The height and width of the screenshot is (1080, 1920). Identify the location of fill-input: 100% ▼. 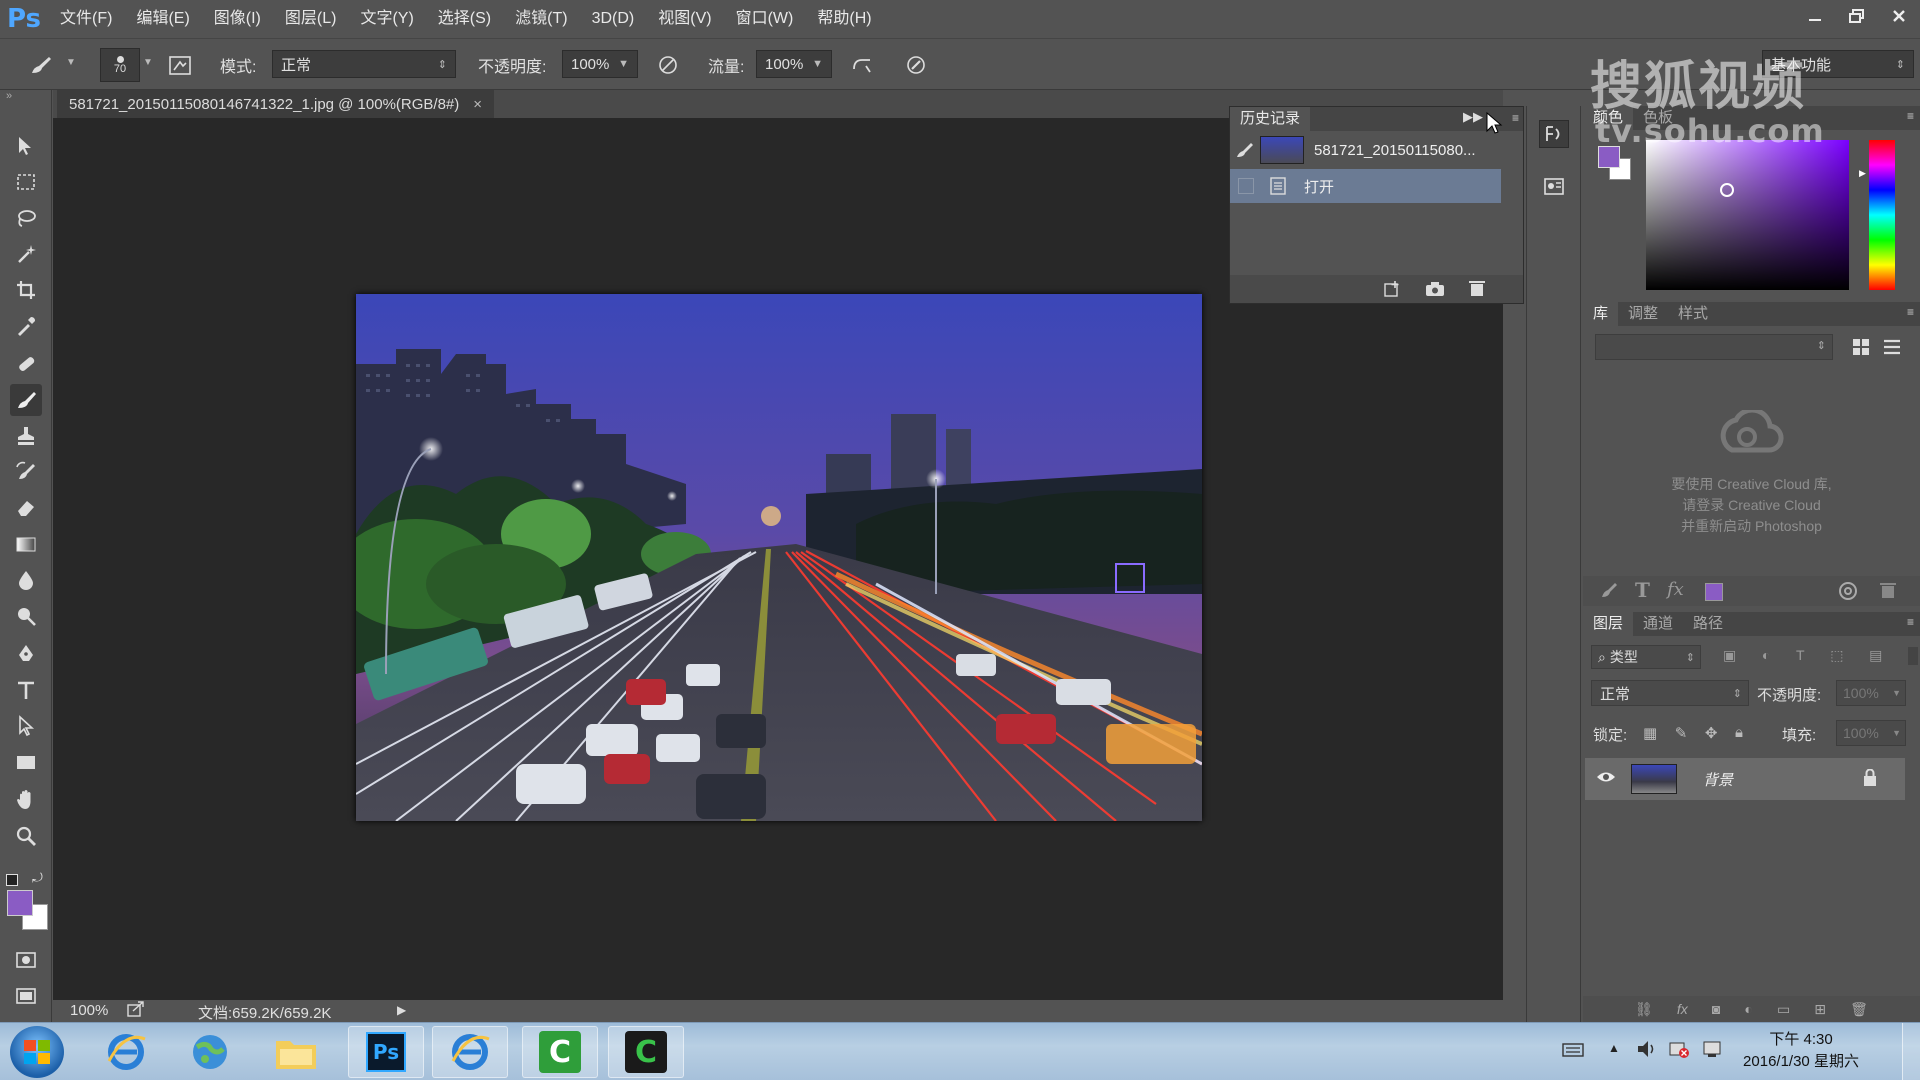
(1871, 733).